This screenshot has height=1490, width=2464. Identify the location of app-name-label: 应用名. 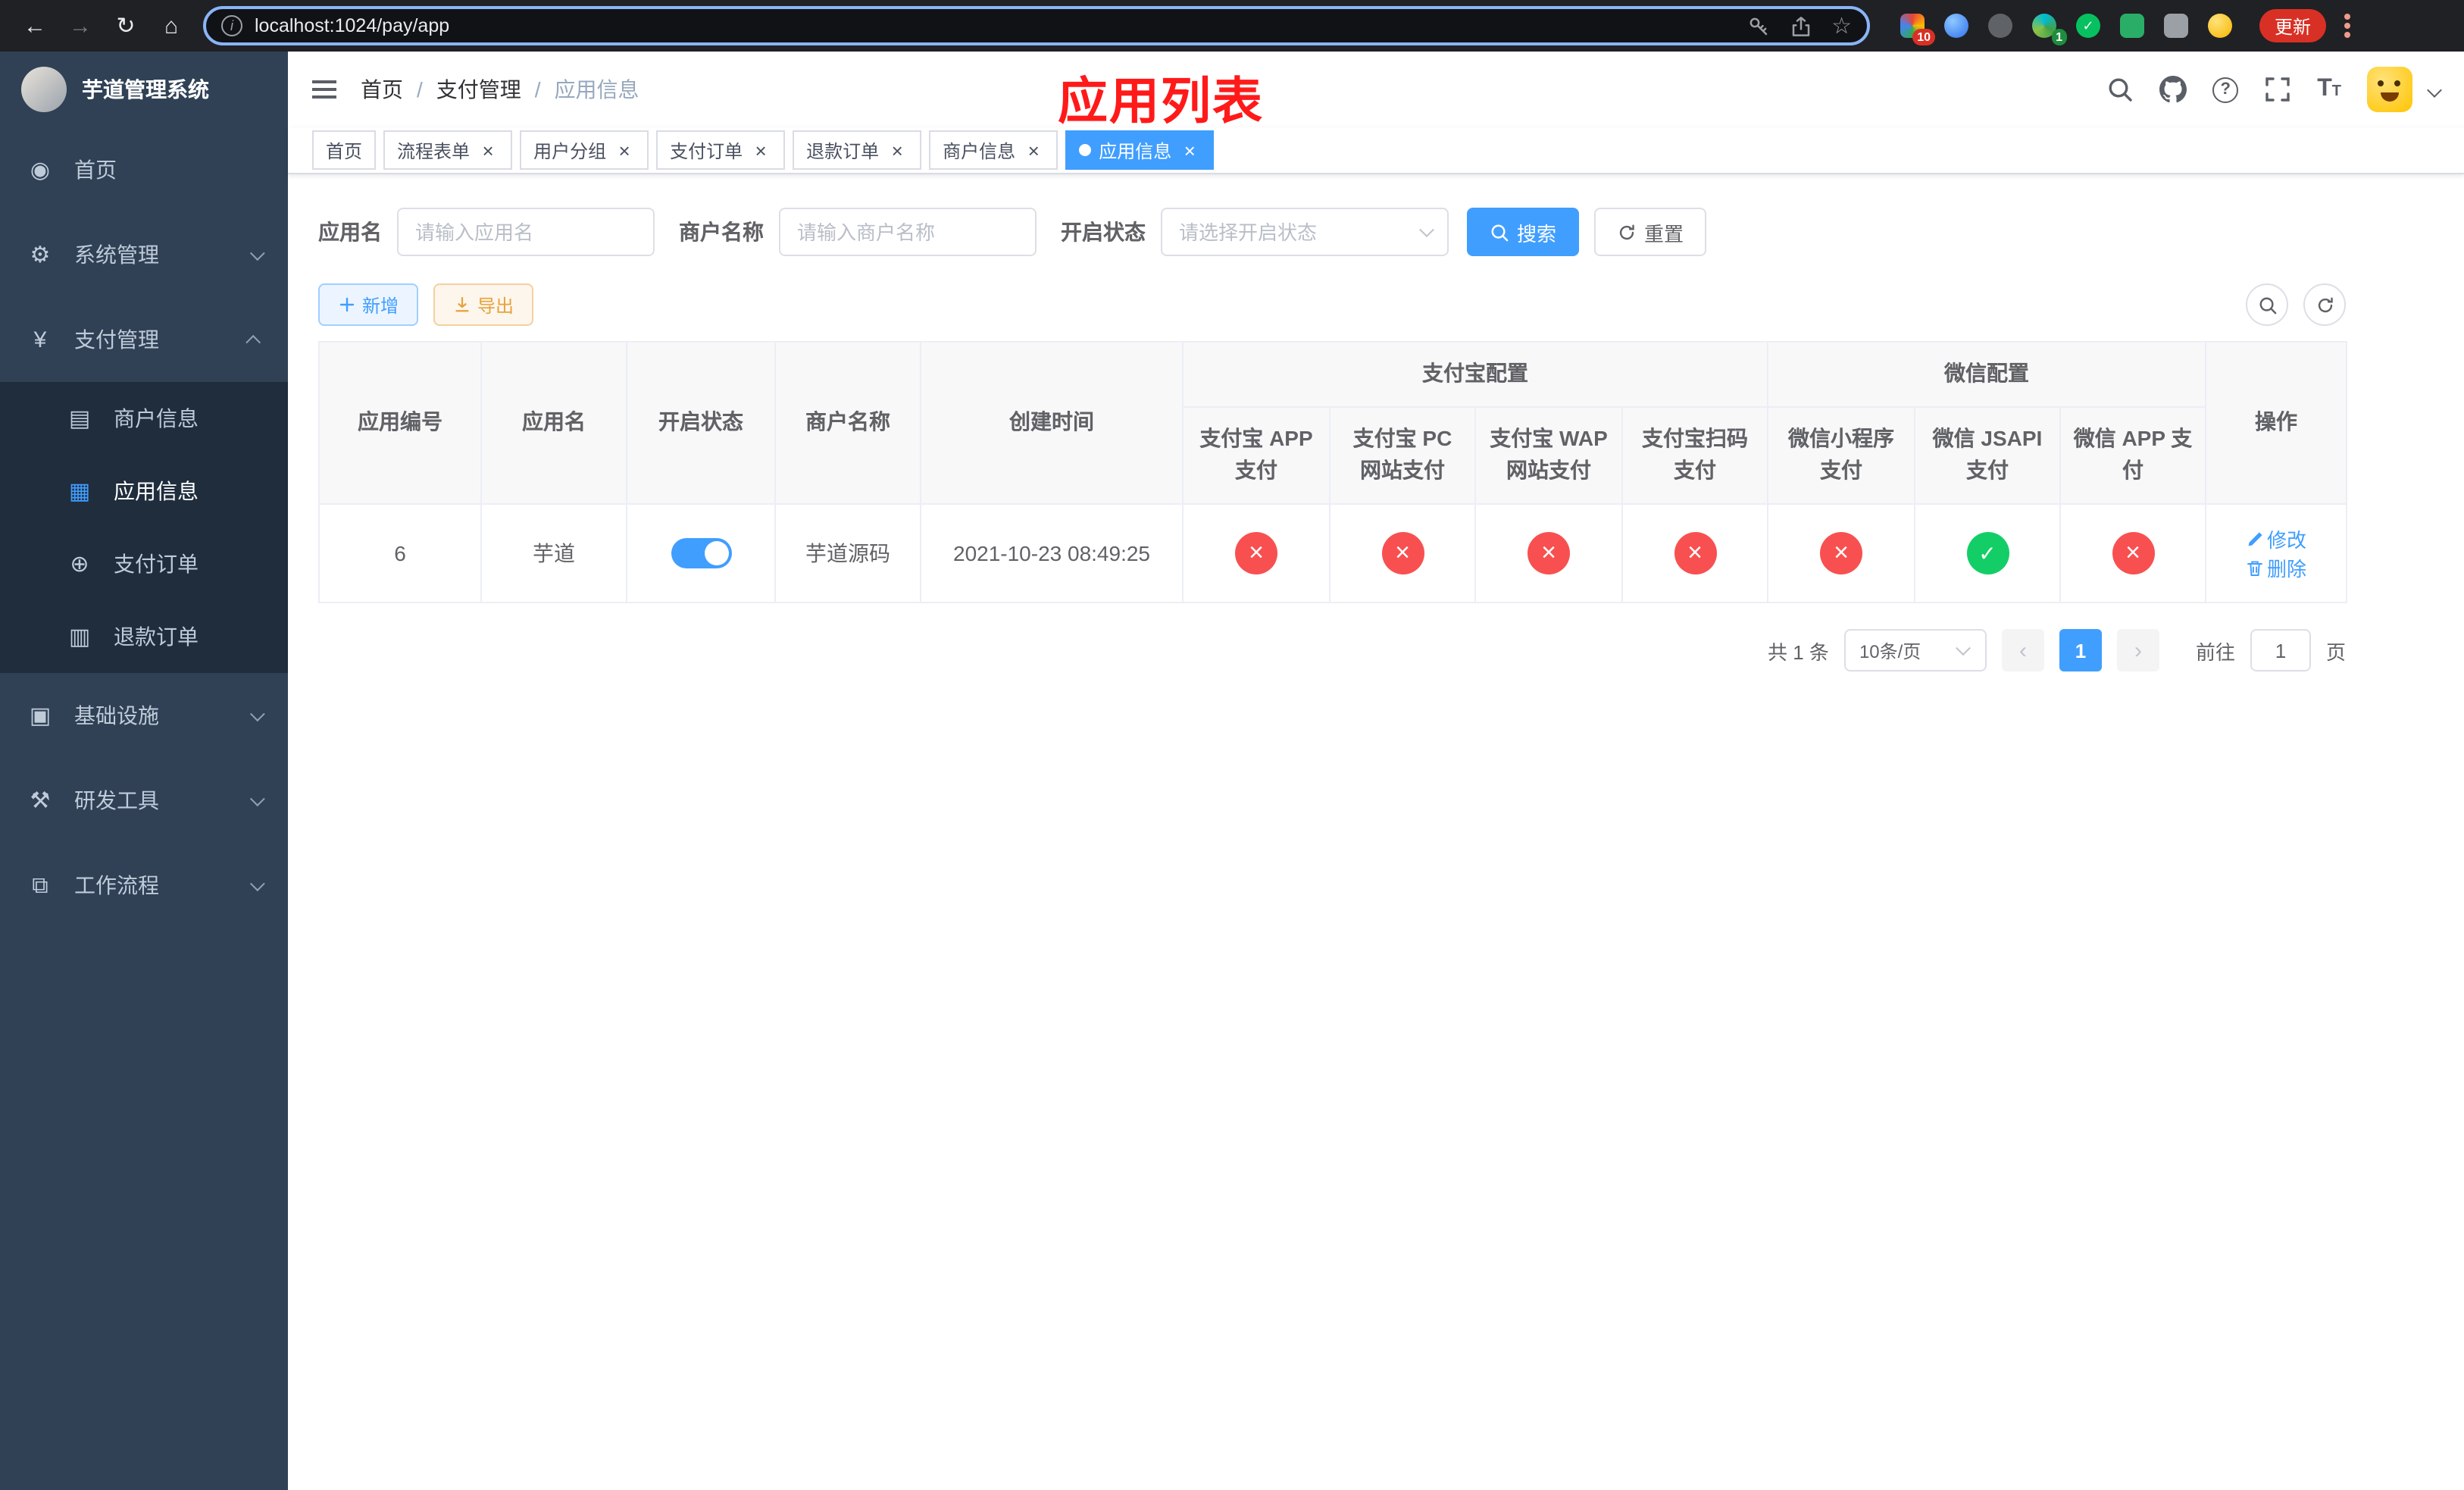
(350, 232).